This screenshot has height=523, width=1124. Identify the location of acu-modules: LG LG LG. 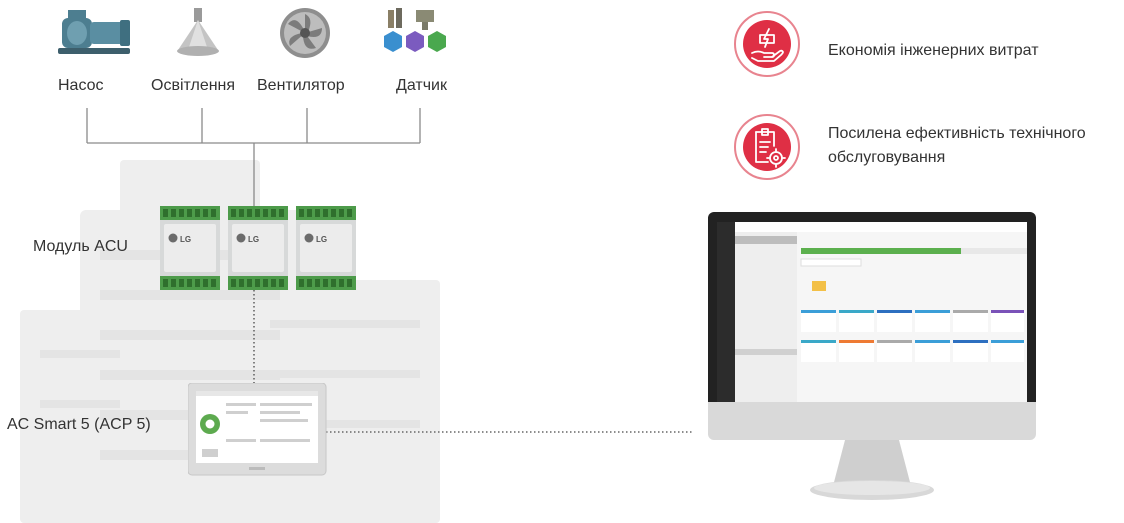
(258, 248).